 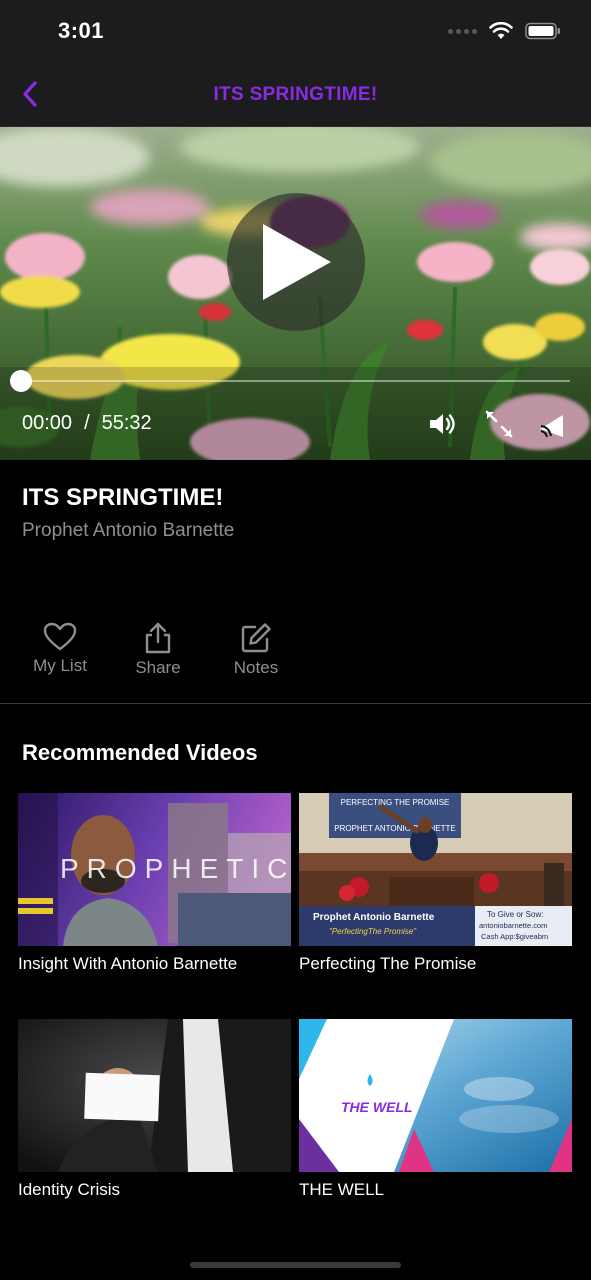 What do you see at coordinates (158, 667) in the screenshot?
I see `share-label: Share` at bounding box center [158, 667].